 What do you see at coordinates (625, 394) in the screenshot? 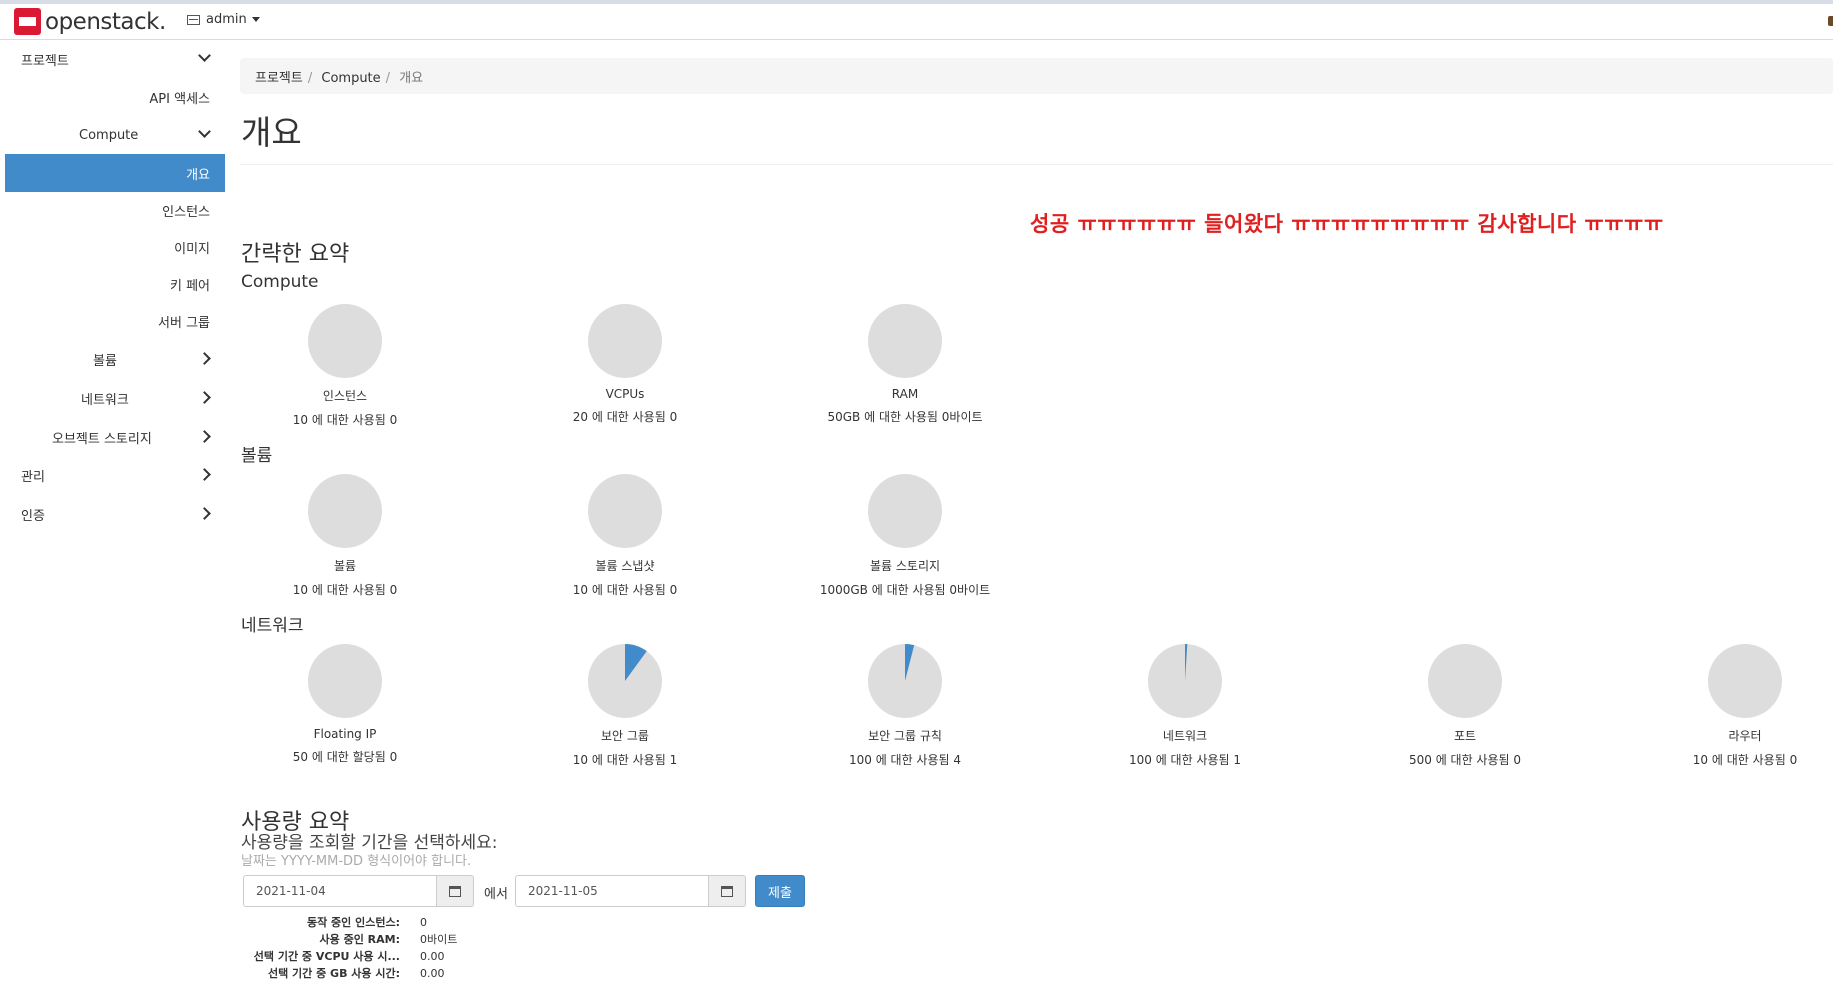
I see `pie-label: VCPUs` at bounding box center [625, 394].